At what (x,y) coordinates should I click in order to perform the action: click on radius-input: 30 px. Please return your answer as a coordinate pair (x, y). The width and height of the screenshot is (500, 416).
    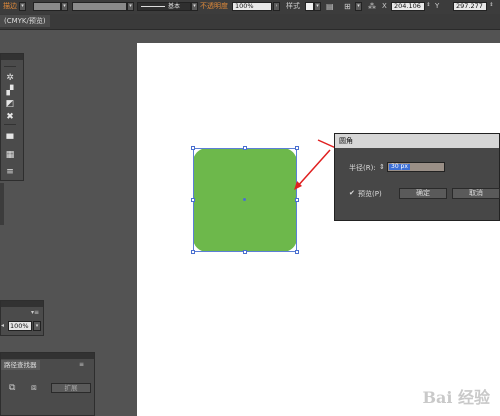
    Looking at the image, I should click on (416, 167).